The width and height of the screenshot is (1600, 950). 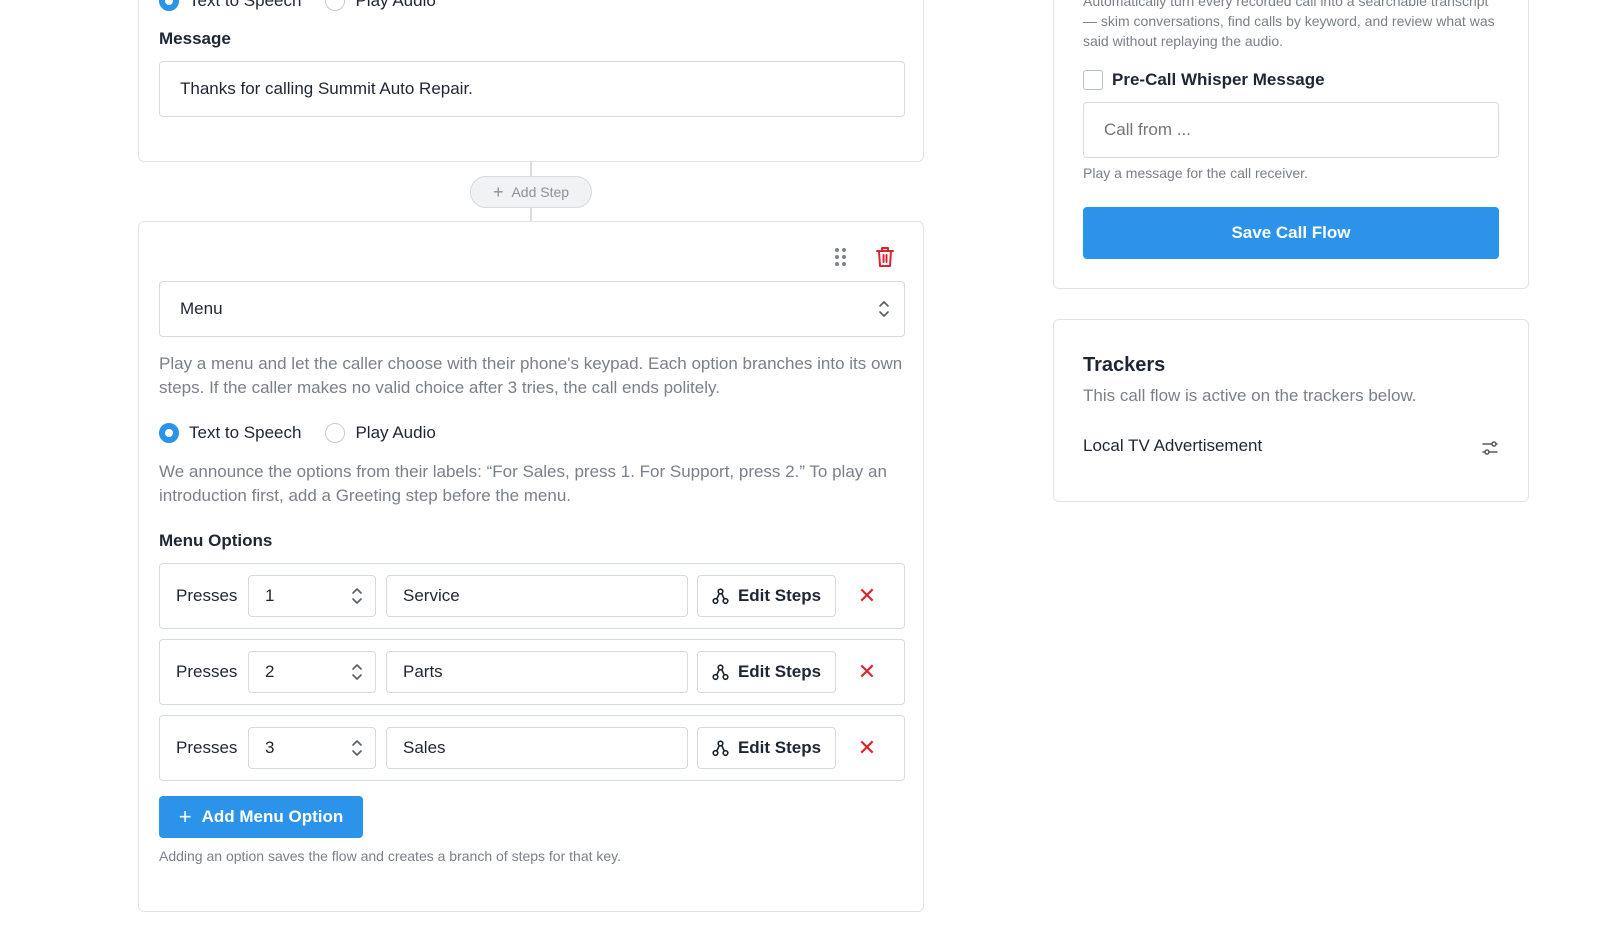 What do you see at coordinates (1124, 365) in the screenshot?
I see `trackers-title: Trackers` at bounding box center [1124, 365].